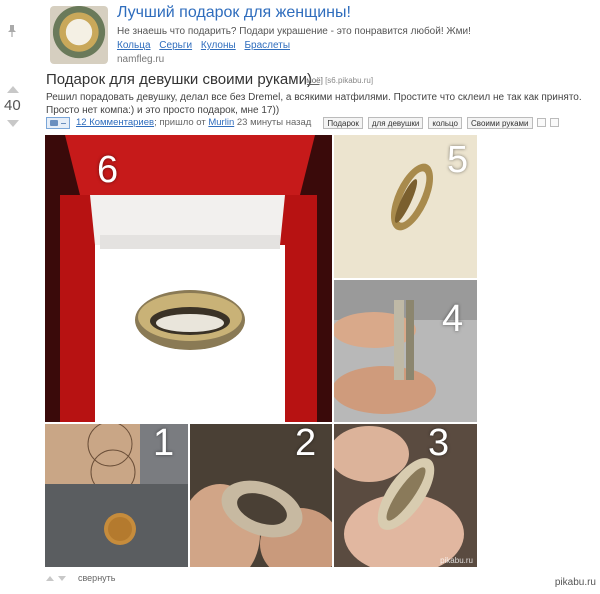  Describe the element at coordinates (313, 80) in the screenshot. I see `mine-label: [моё]` at that location.